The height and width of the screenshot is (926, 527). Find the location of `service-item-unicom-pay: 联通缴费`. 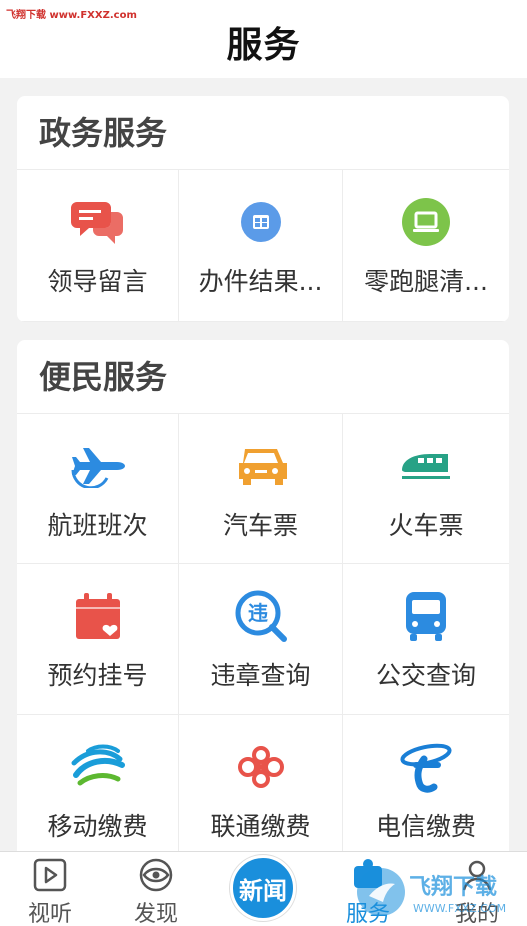

service-item-unicom-pay: 联通缴费 is located at coordinates (261, 787).